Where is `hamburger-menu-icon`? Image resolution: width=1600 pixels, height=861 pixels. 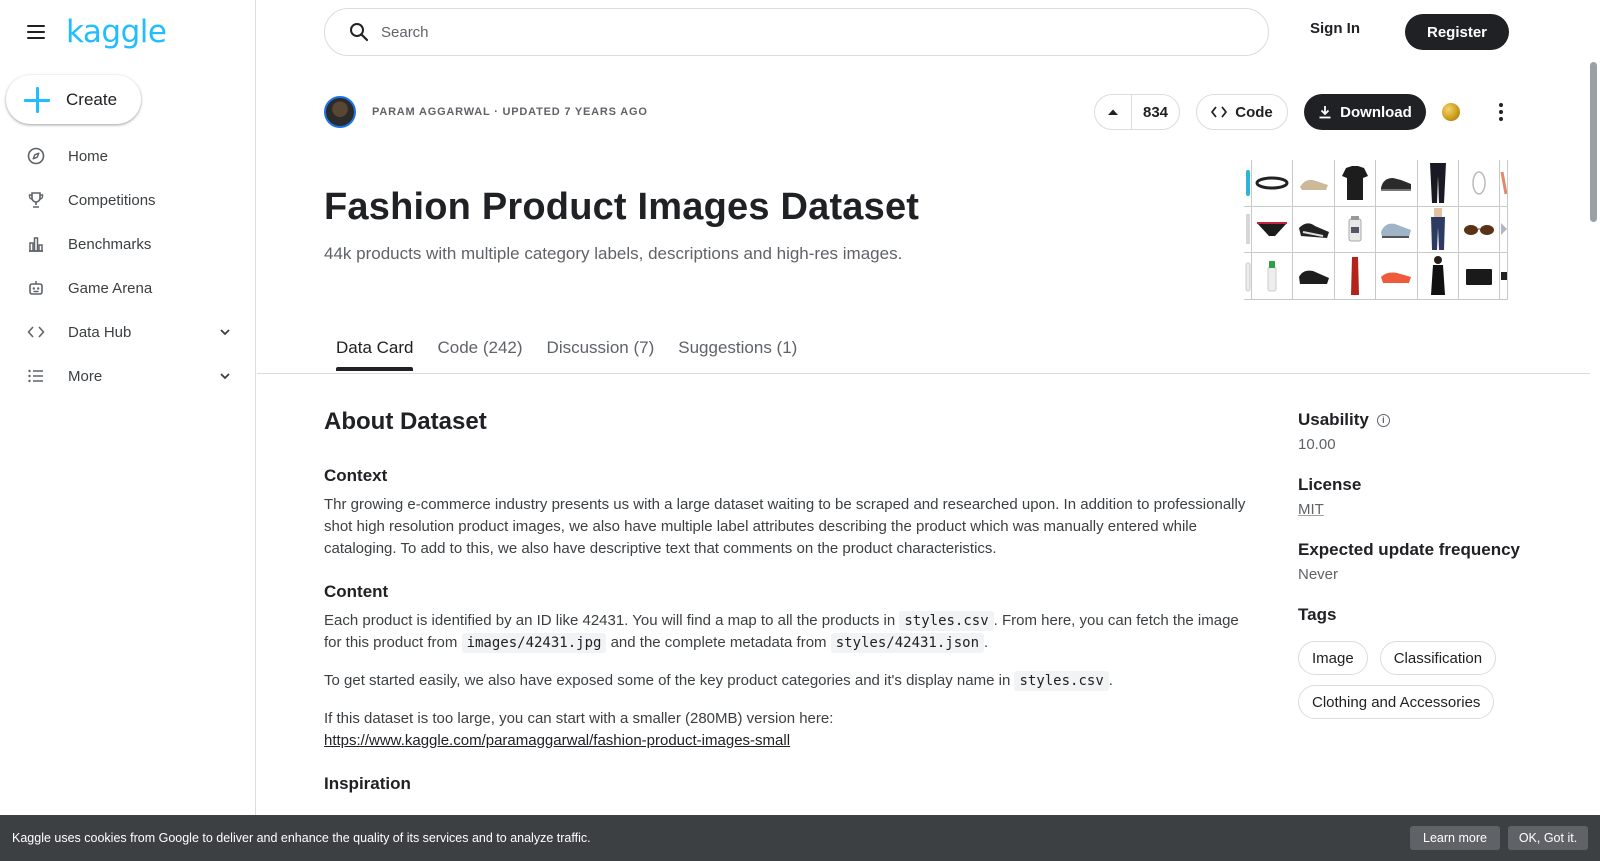
hamburger-menu-icon is located at coordinates (36, 32).